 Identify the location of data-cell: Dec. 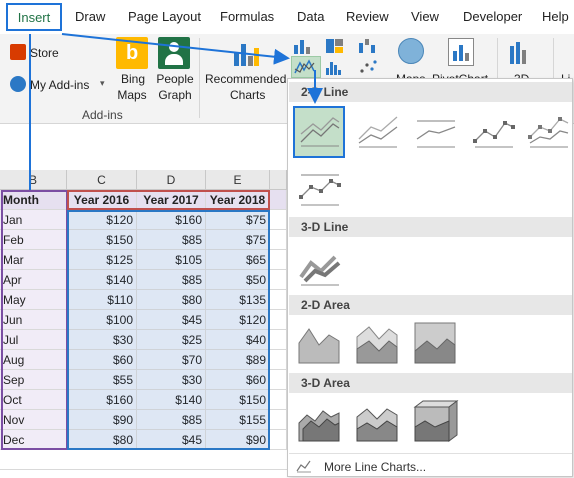
(33, 440).